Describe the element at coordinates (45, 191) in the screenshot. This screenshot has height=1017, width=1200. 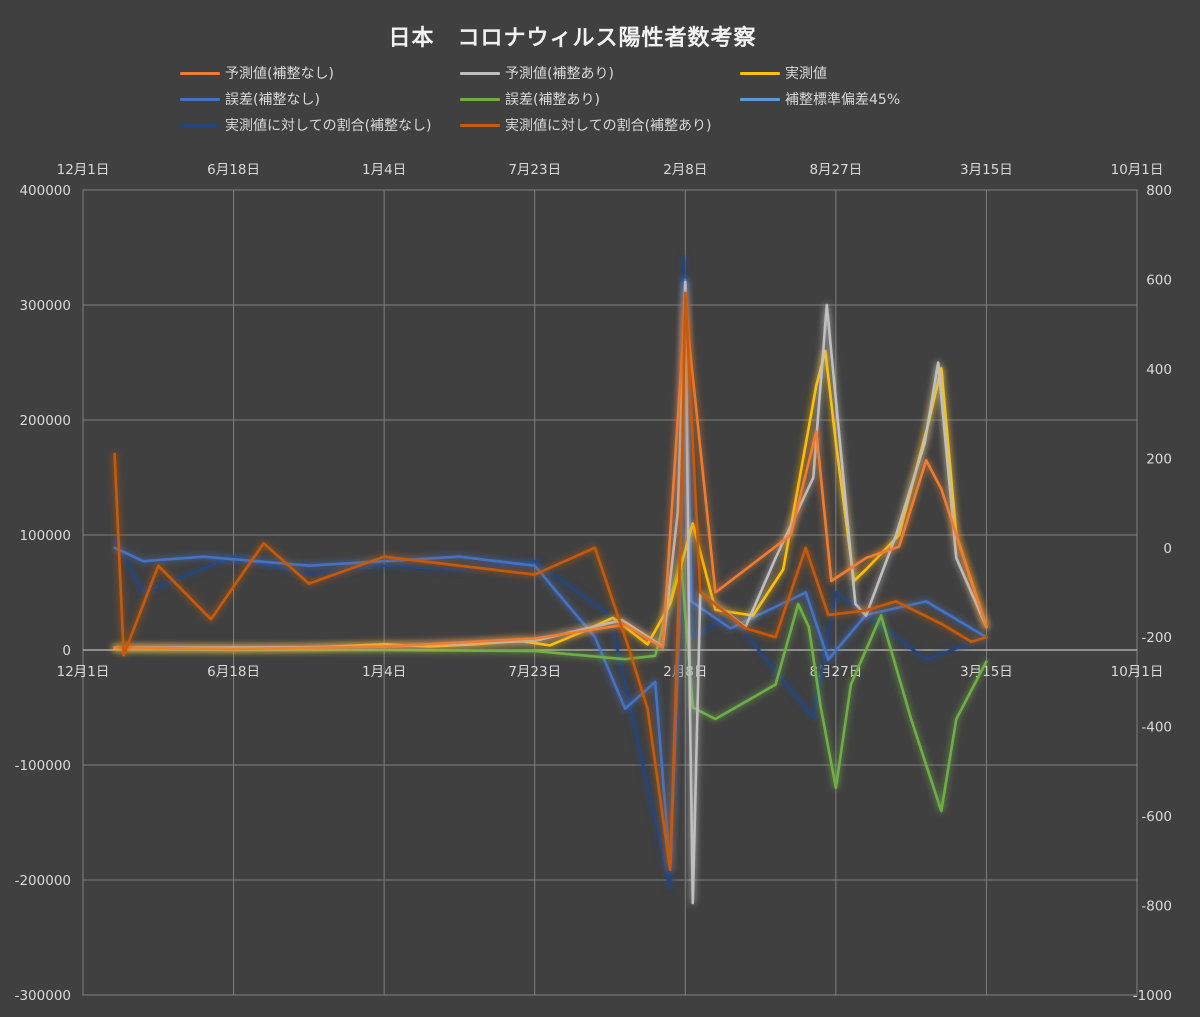
I see `y-left-tick-label: 400000` at that location.